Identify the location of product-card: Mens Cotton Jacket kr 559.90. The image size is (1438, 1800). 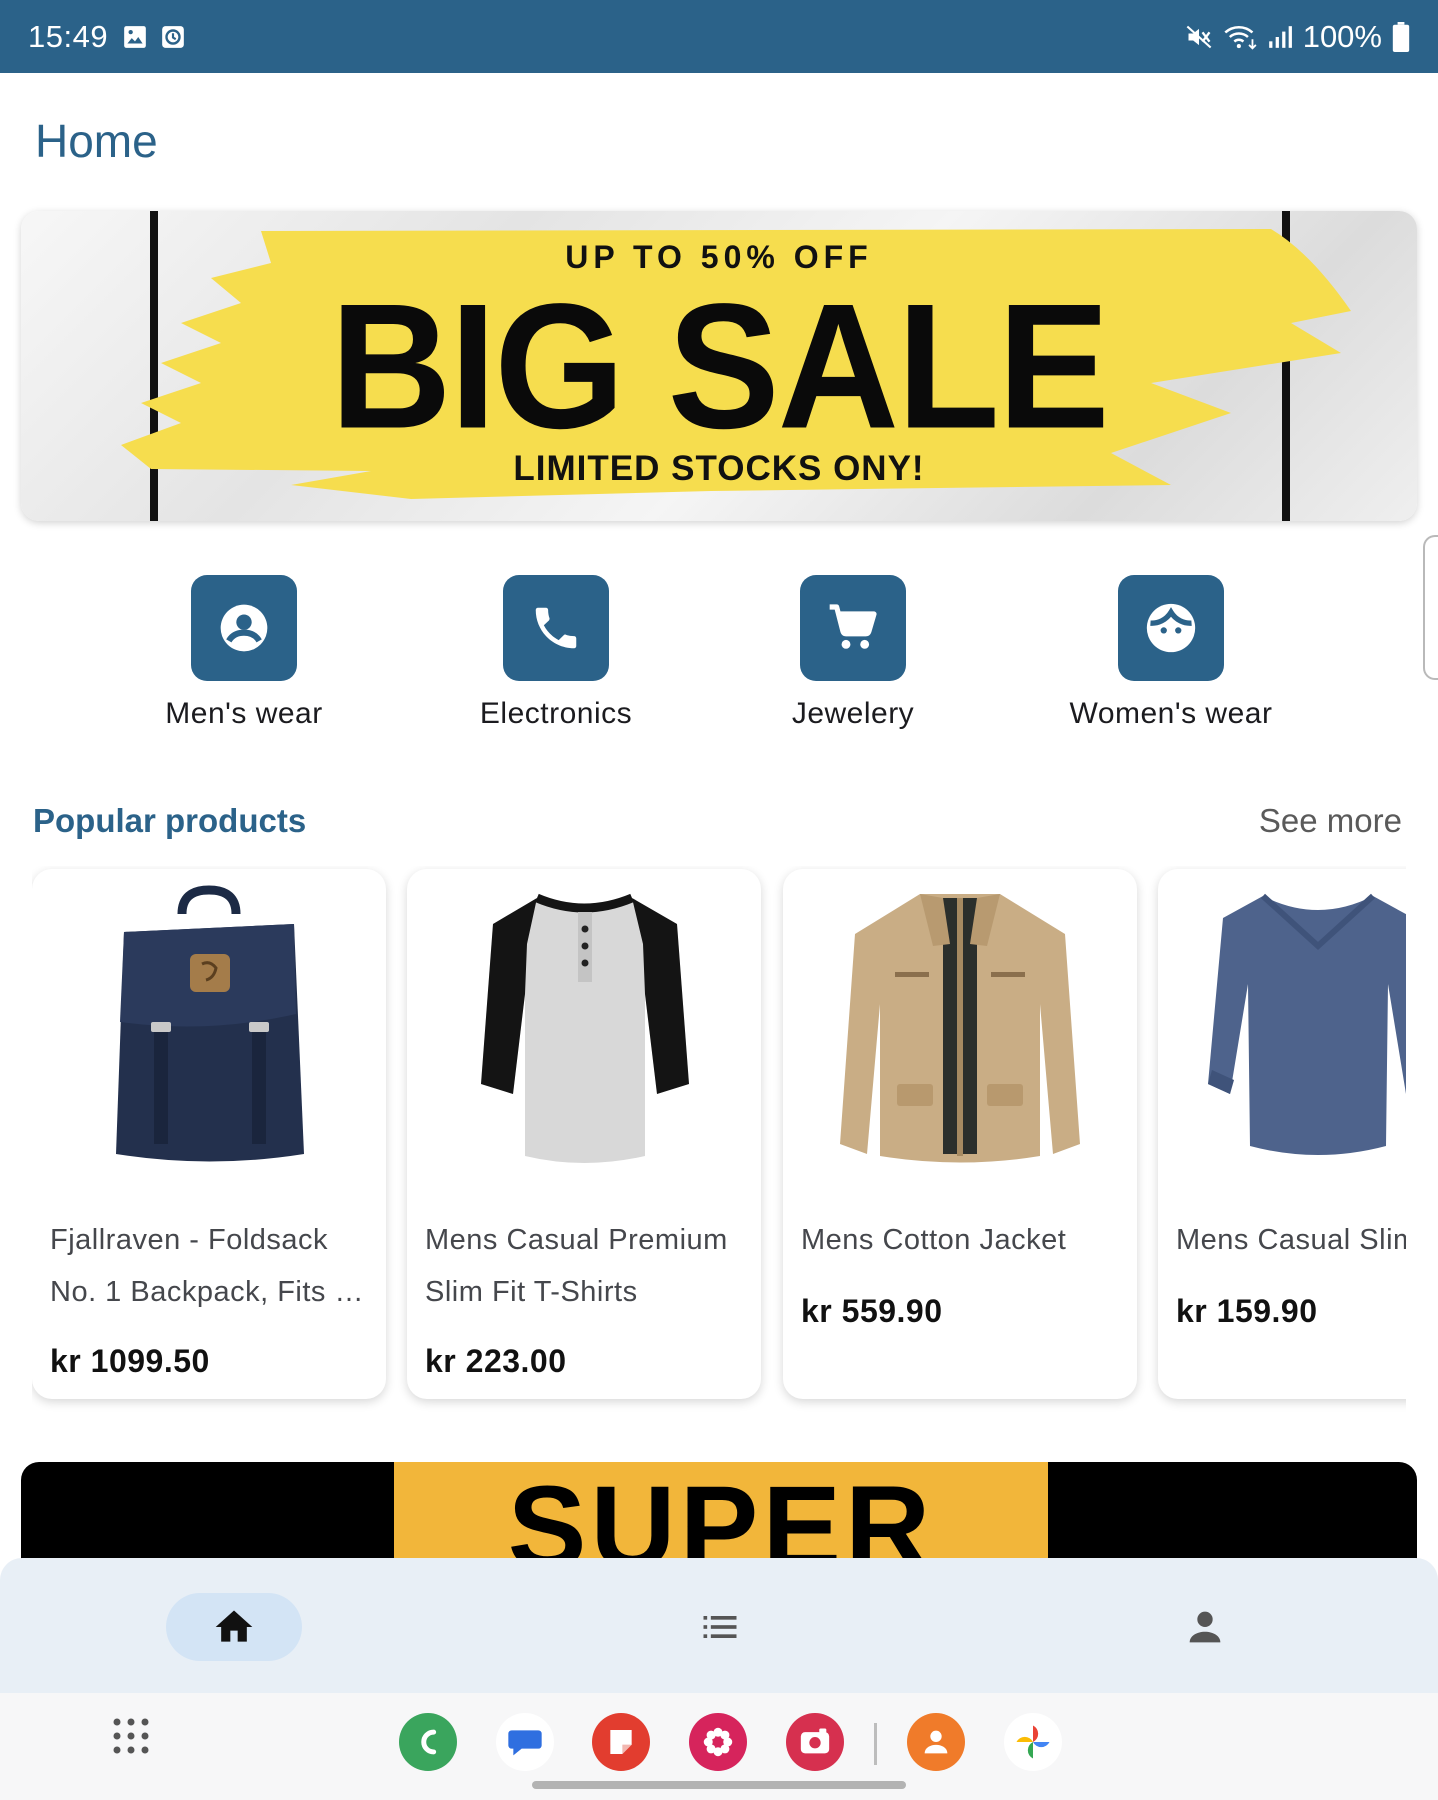
(960, 1134).